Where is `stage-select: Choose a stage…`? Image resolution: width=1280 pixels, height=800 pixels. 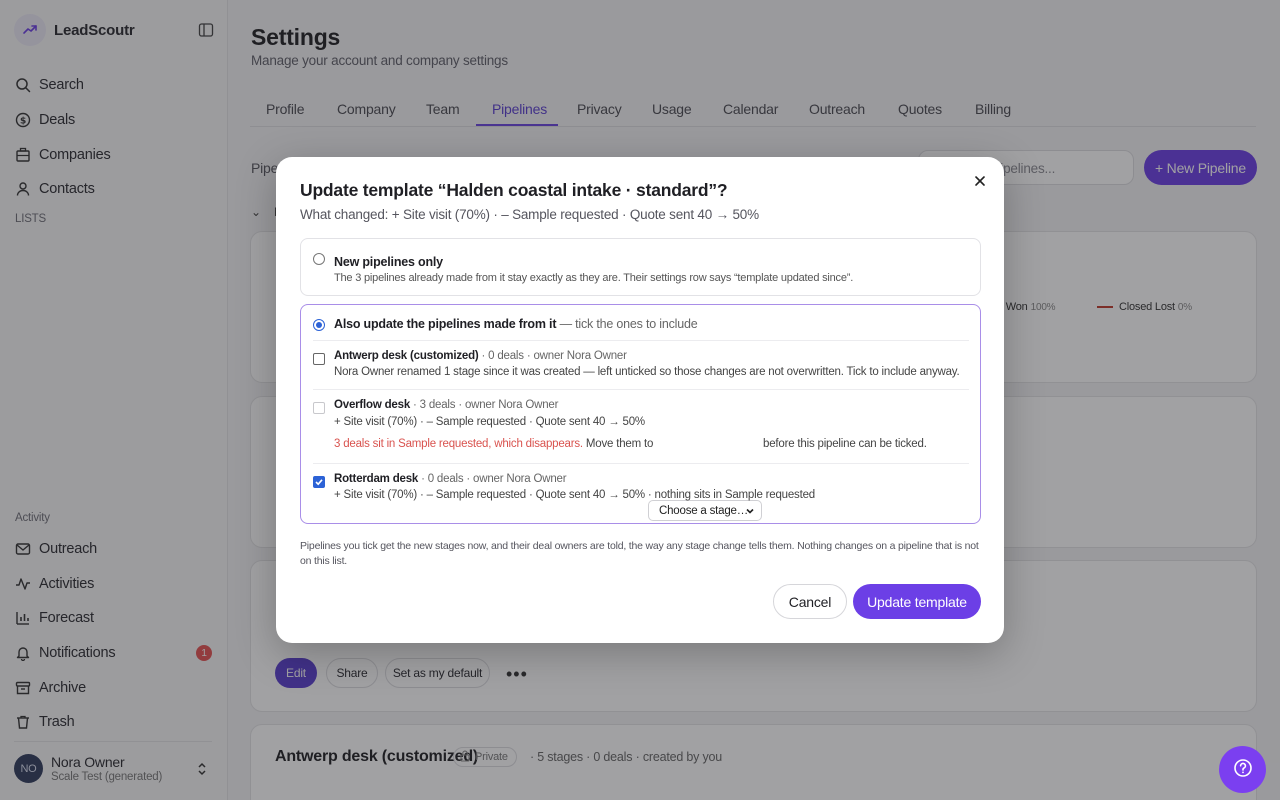
stage-select: Choose a stage… is located at coordinates (705, 510).